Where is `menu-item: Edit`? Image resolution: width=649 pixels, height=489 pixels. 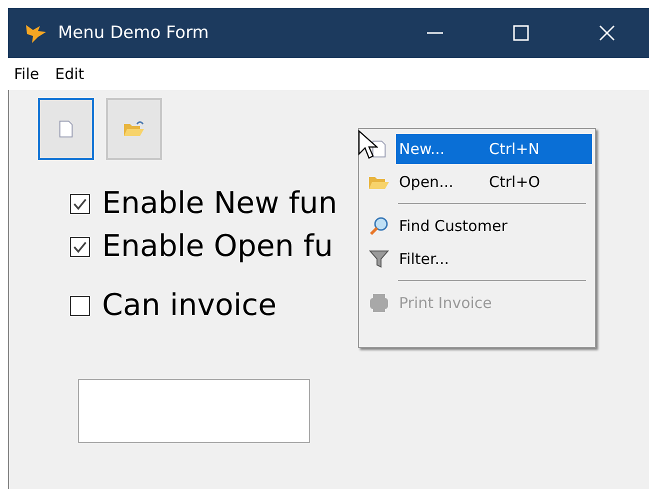 menu-item: Edit is located at coordinates (69, 74).